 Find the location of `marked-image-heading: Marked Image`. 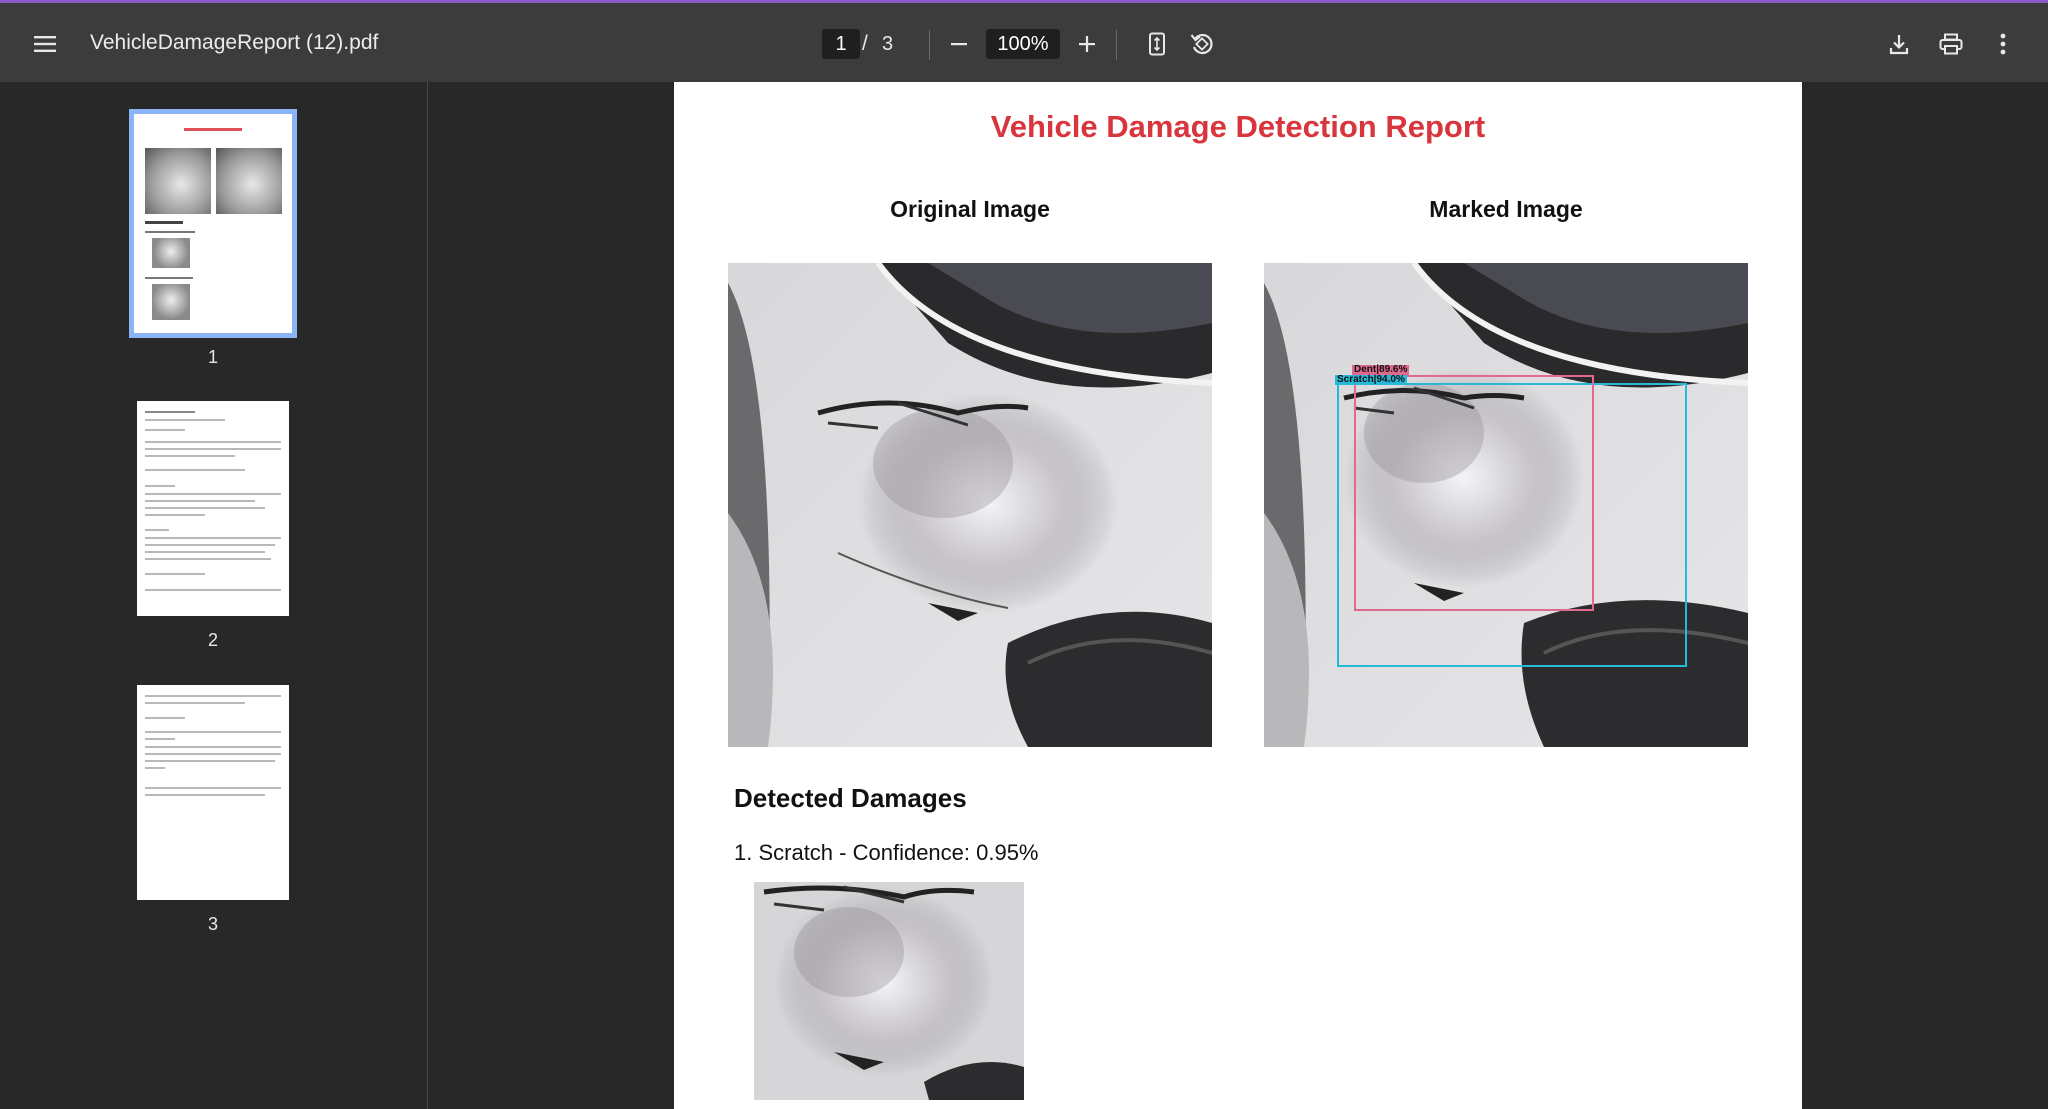

marked-image-heading: Marked Image is located at coordinates (1506, 209).